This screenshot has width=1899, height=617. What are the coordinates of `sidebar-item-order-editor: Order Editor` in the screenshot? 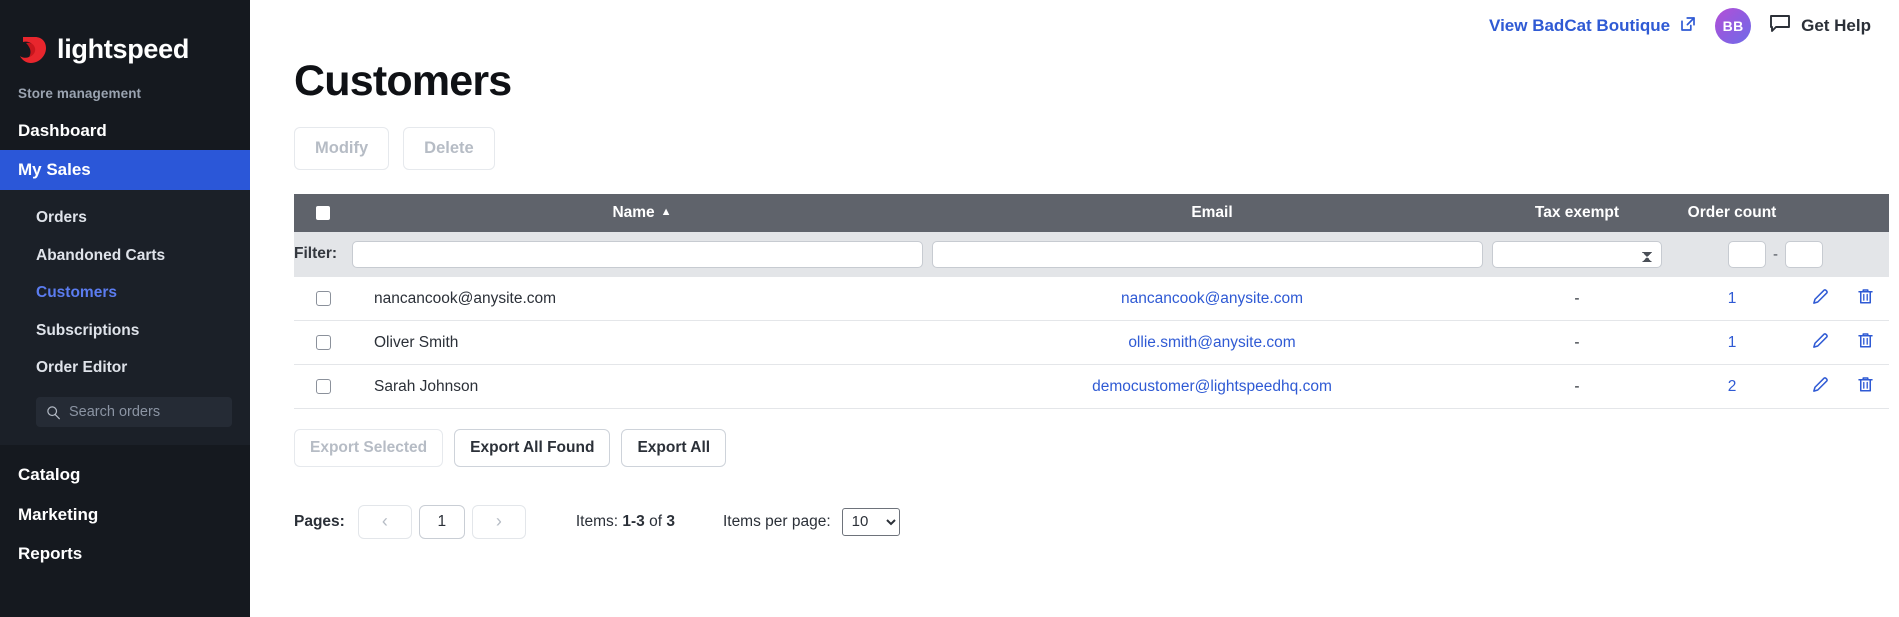 It's located at (125, 369).